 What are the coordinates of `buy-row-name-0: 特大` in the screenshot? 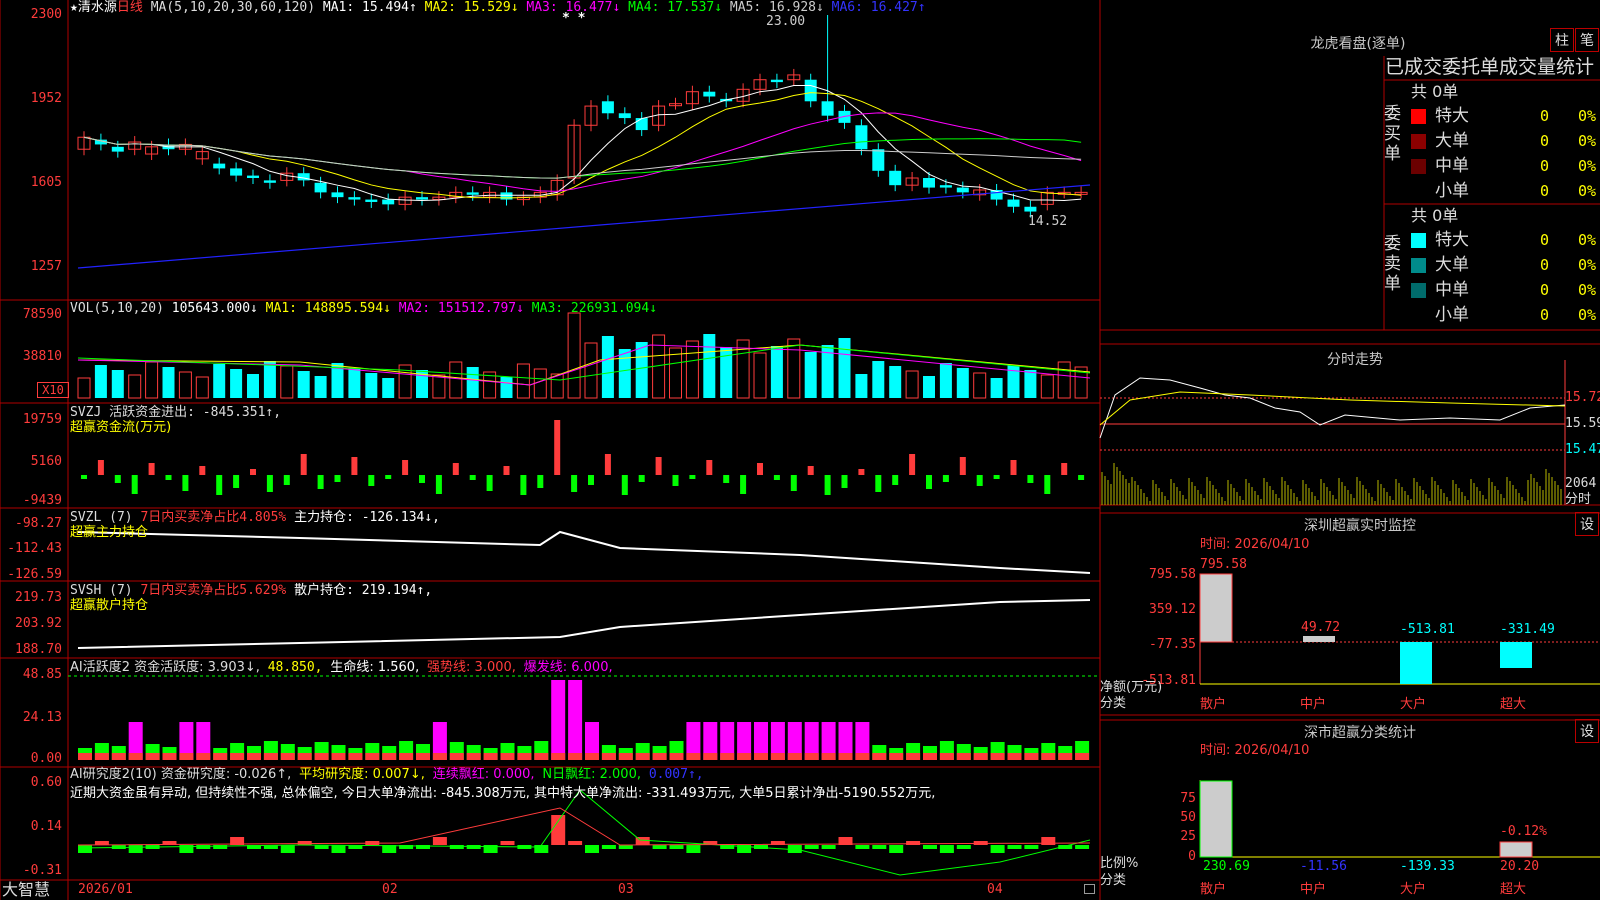 It's located at (1452, 116).